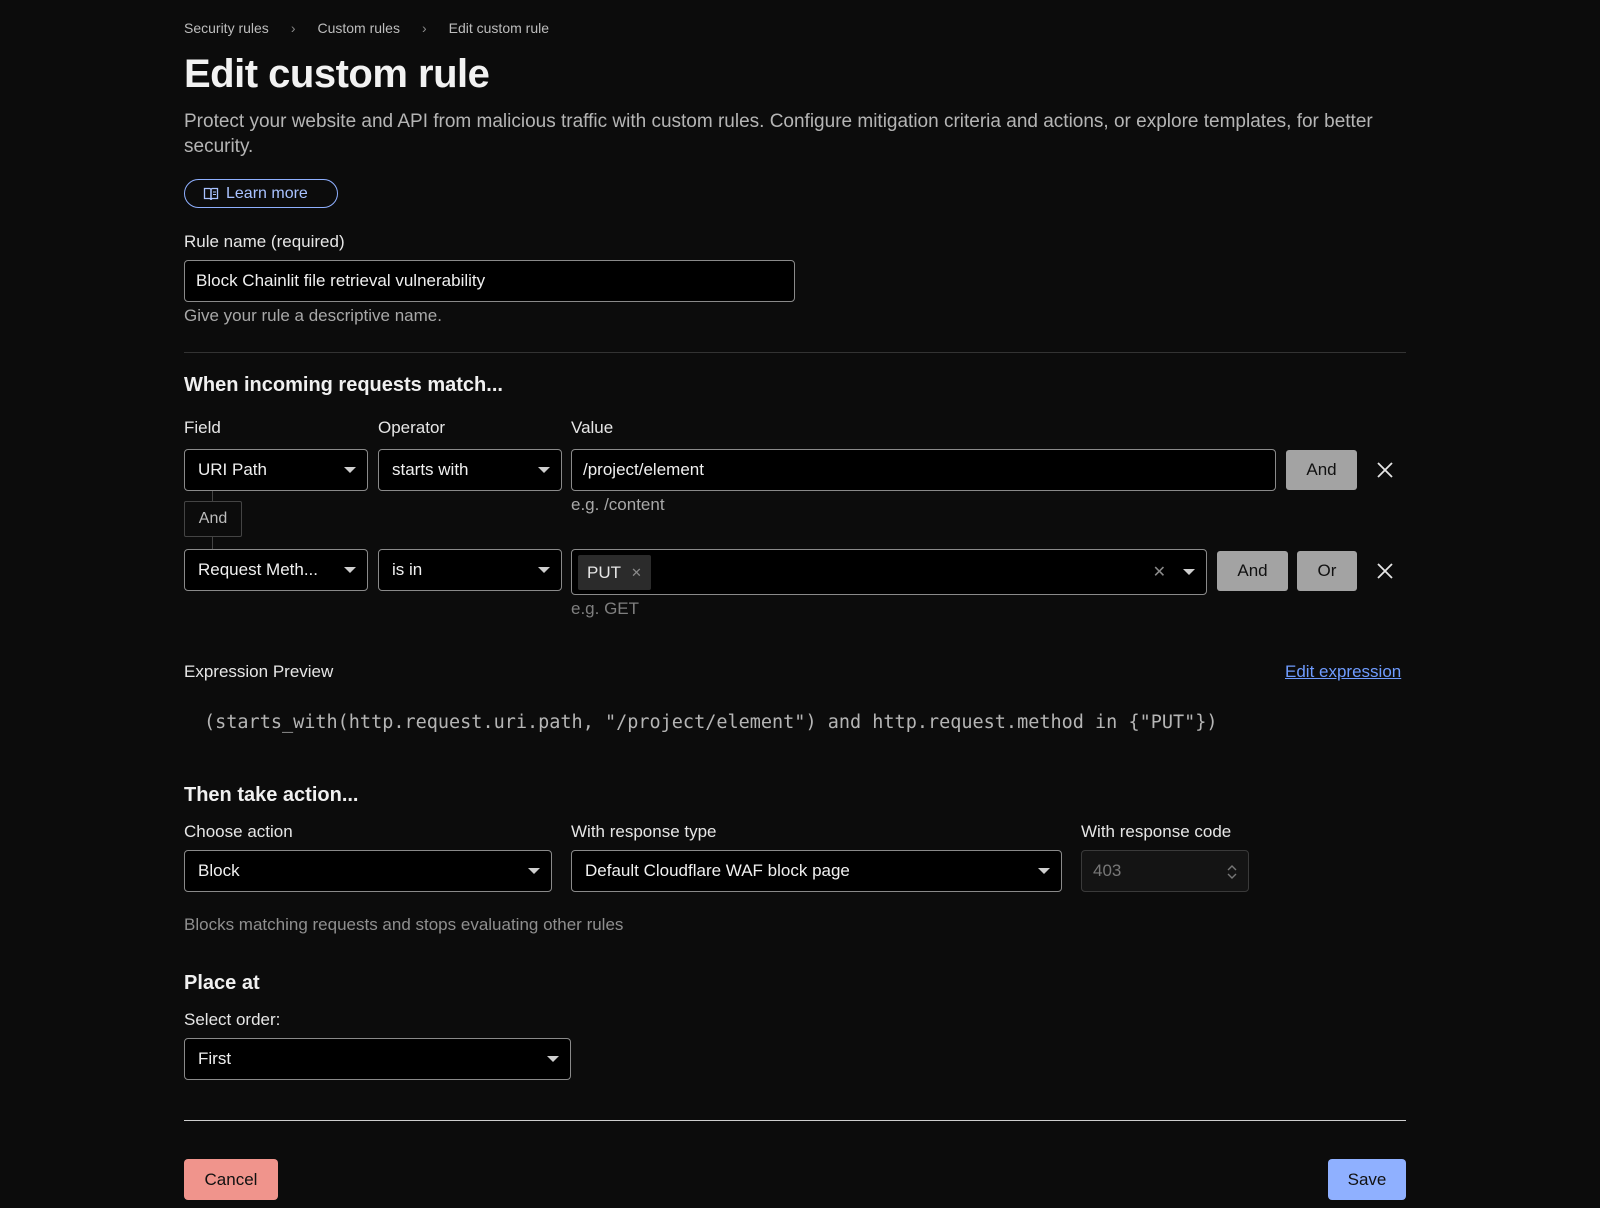 Image resolution: width=1600 pixels, height=1208 pixels. What do you see at coordinates (276, 470) in the screenshot?
I see `field-select-uri-path: URI Path` at bounding box center [276, 470].